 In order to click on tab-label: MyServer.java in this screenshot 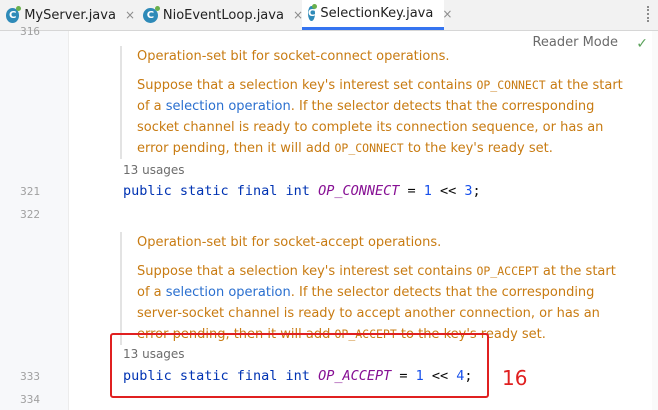, I will do `click(70, 15)`.